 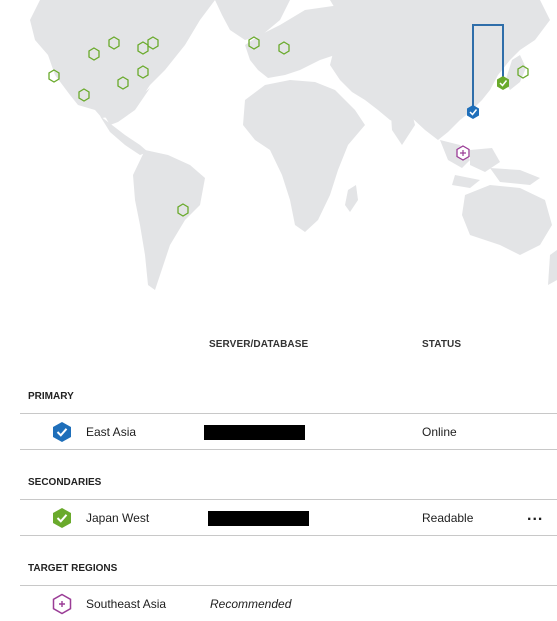 What do you see at coordinates (118, 518) in the screenshot?
I see `secondary-region-name: Japan West` at bounding box center [118, 518].